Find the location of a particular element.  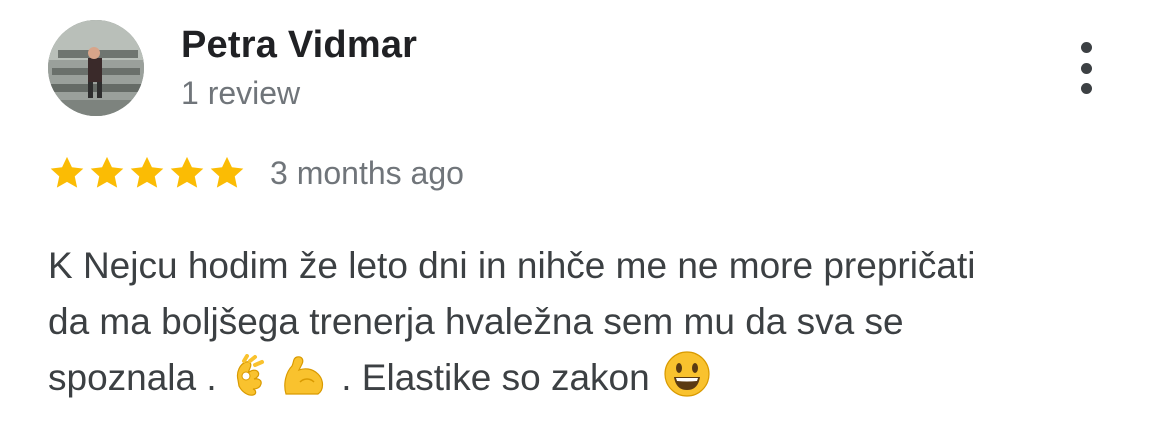

smiley-emoji is located at coordinates (687, 374).